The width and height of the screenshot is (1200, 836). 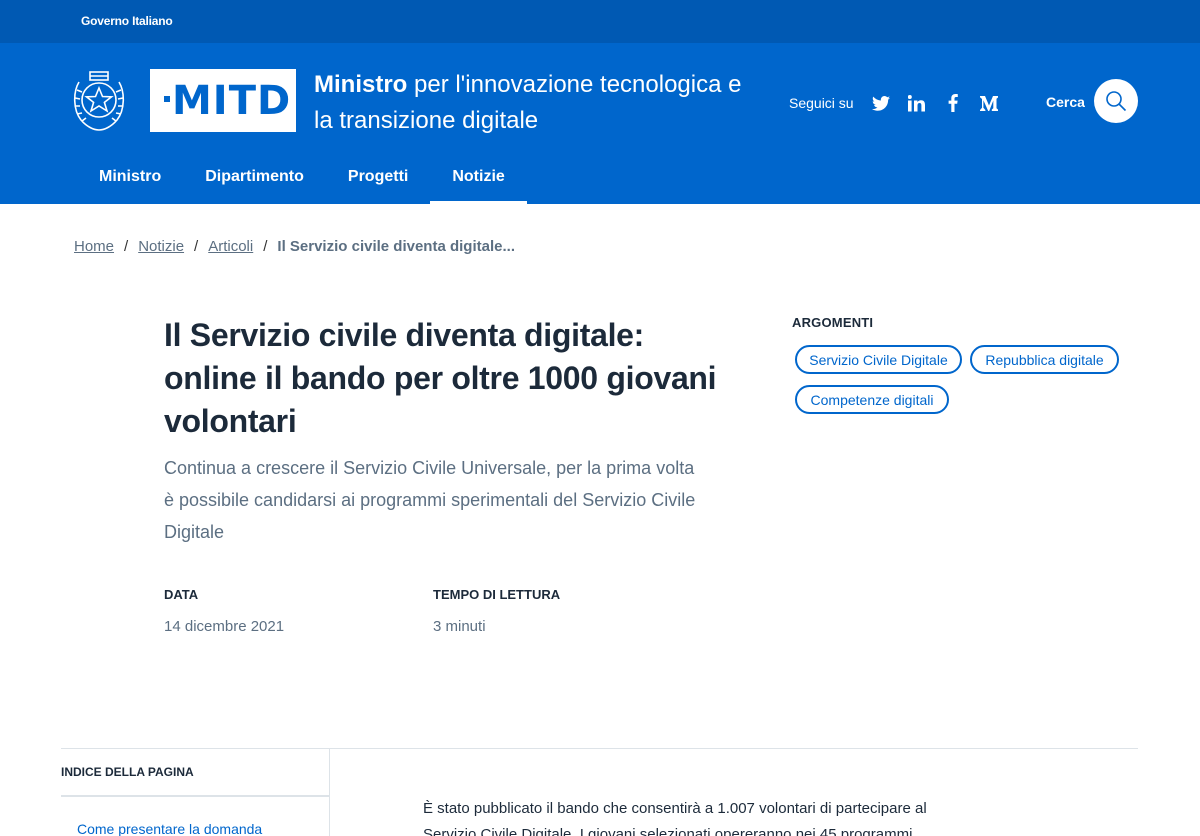 I want to click on nav-item-dipartimento: Dipartimento, so click(x=254, y=179).